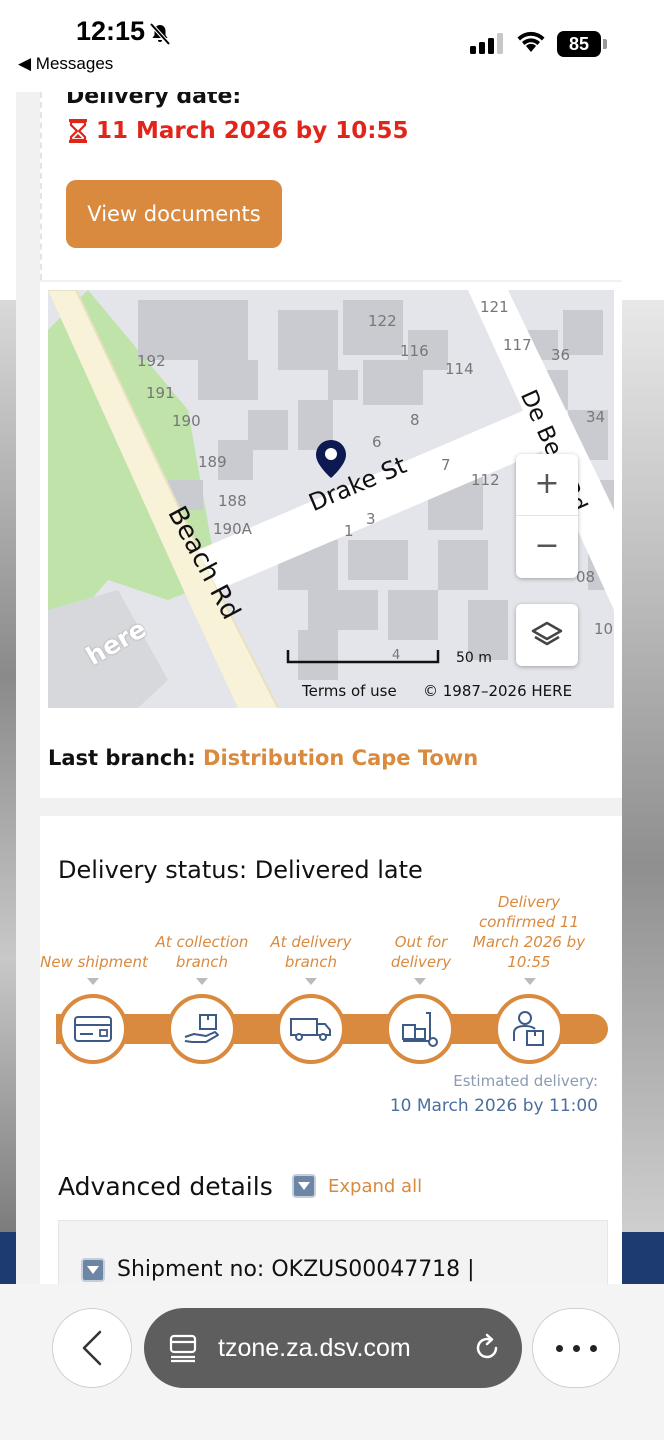 The width and height of the screenshot is (664, 1440). I want to click on step-label: New shipment, so click(94, 962).